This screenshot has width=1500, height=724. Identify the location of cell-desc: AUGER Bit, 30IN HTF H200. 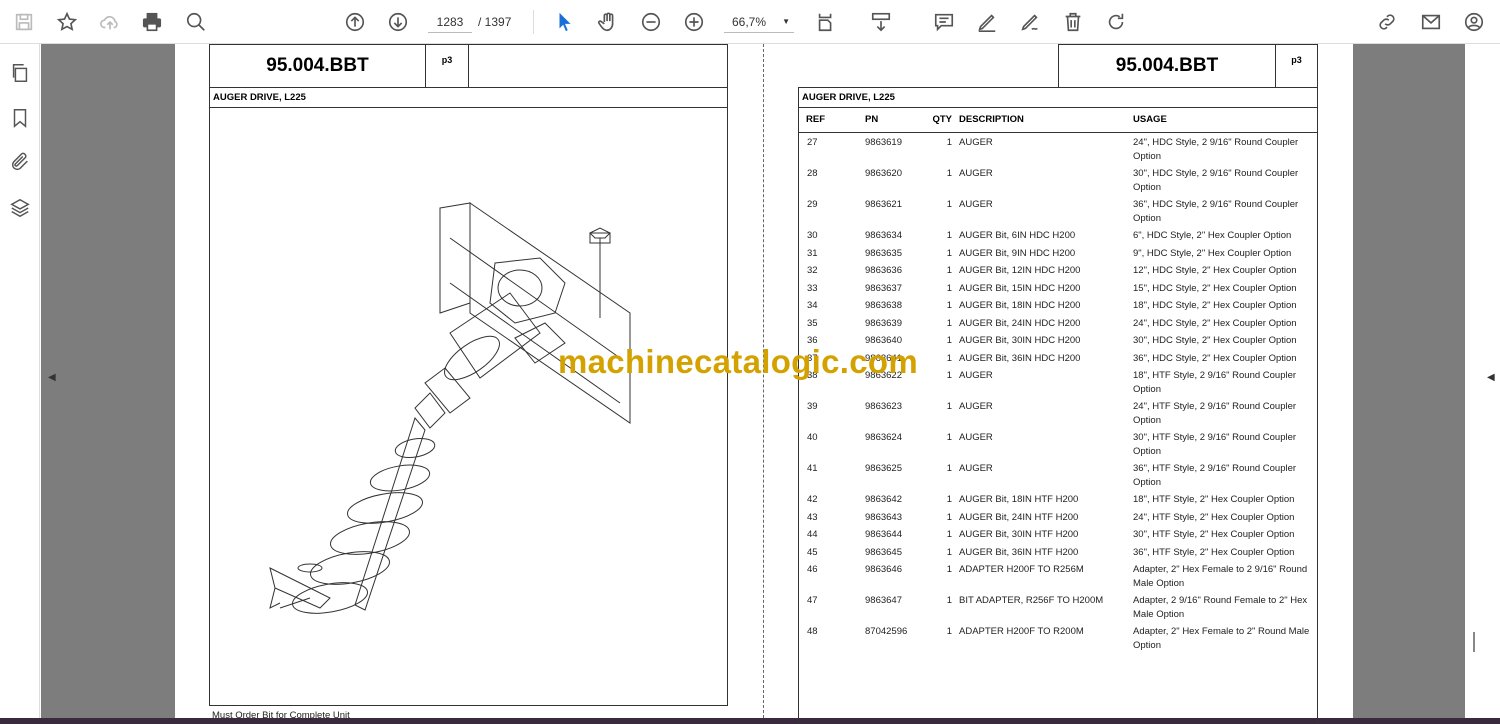
(1019, 534).